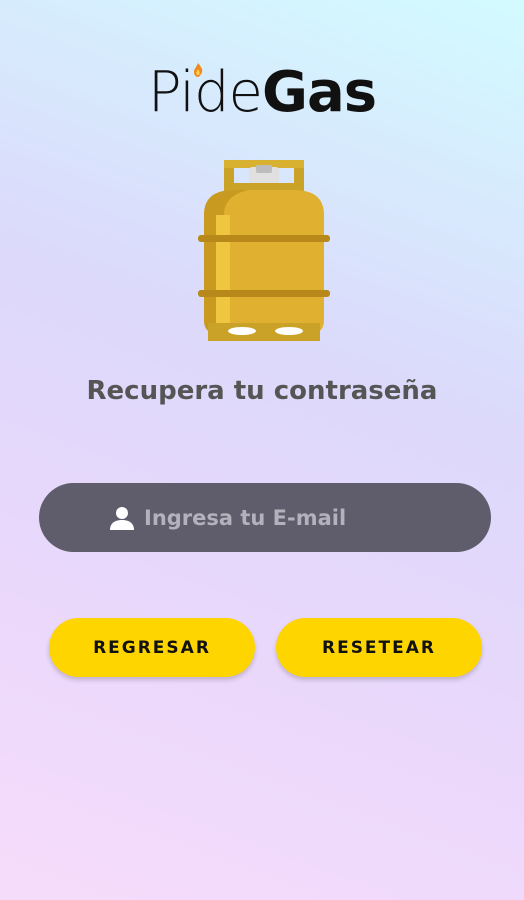  What do you see at coordinates (122, 518) in the screenshot?
I see `user-icon` at bounding box center [122, 518].